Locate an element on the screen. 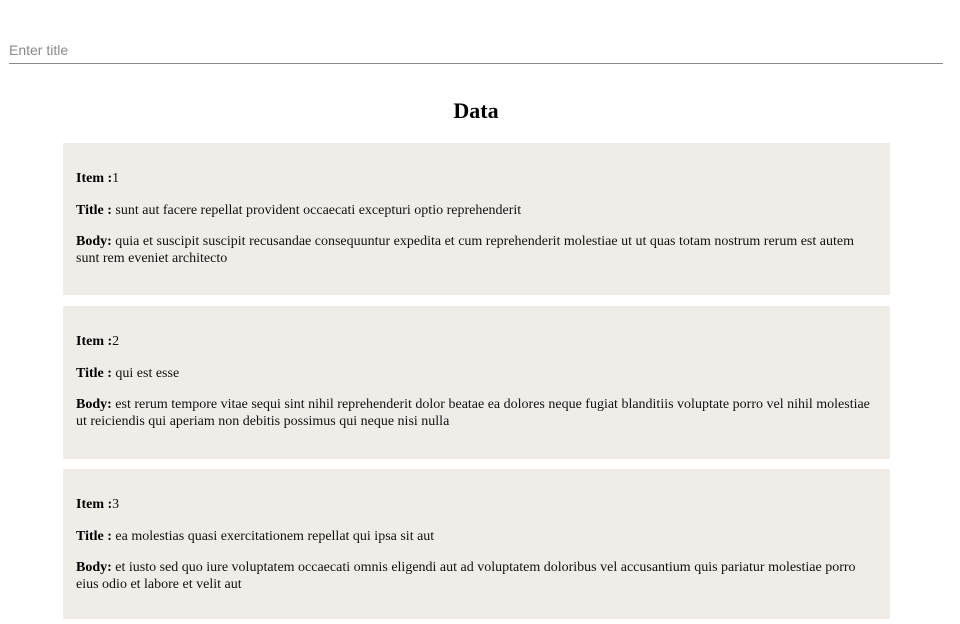  post-item-line: Item :1 is located at coordinates (476, 178).